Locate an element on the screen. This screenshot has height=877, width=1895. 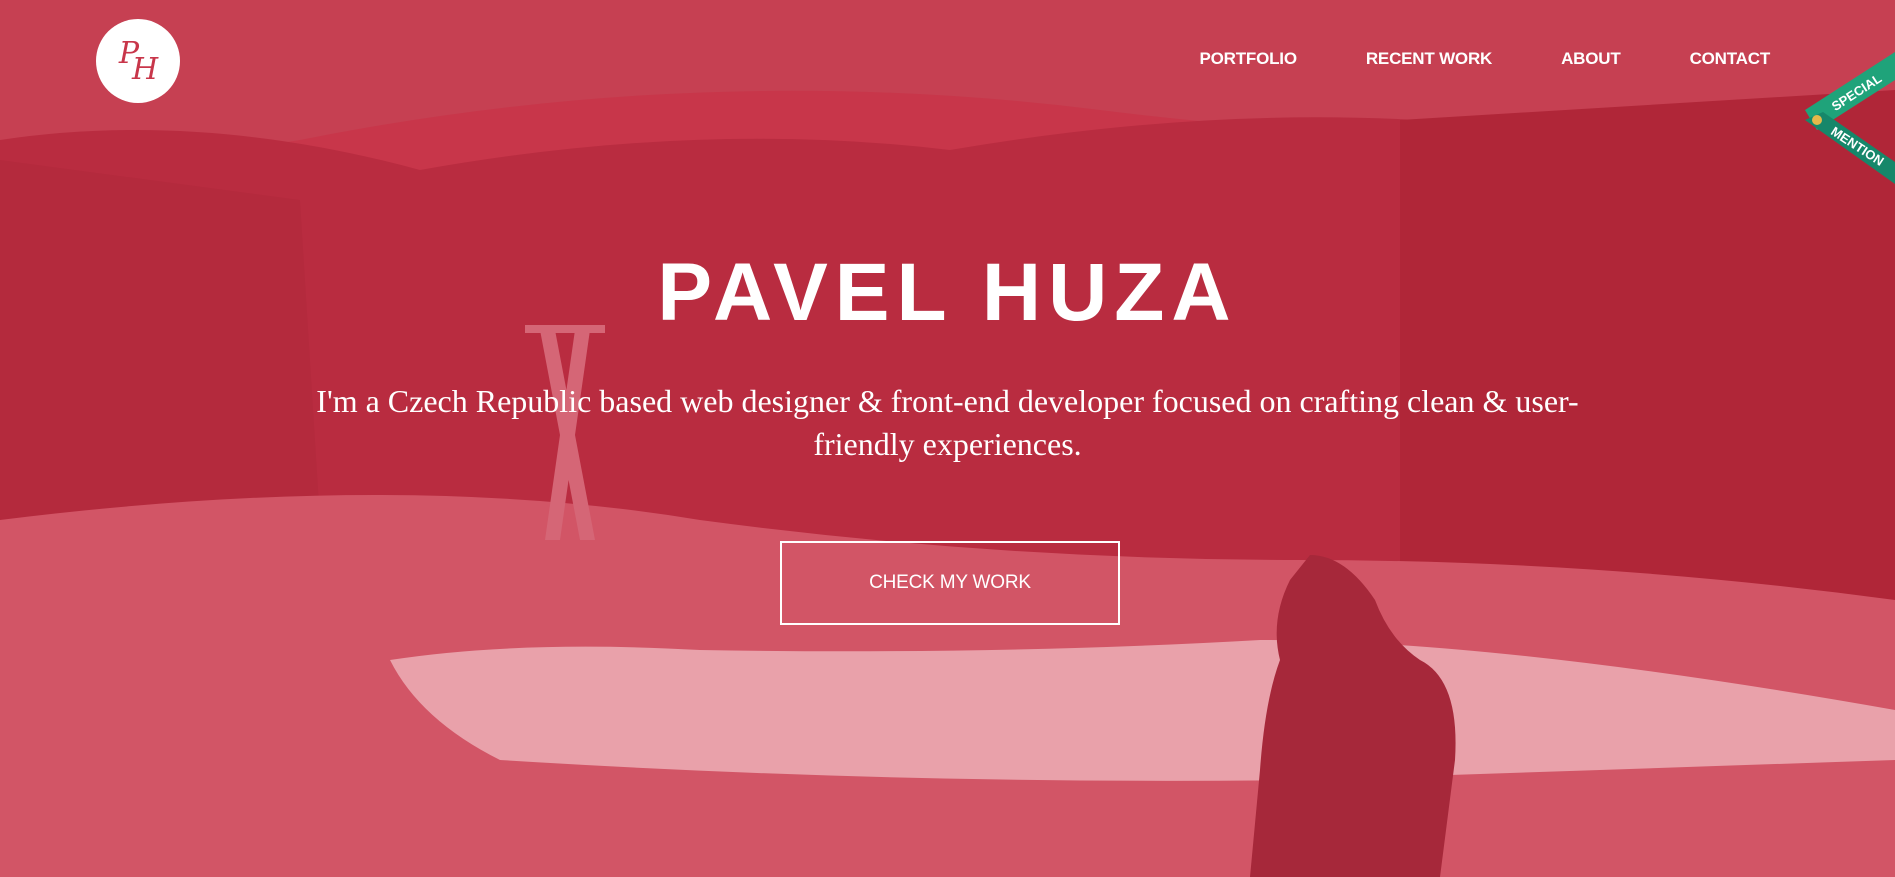
check-my-work-button: CHECK MY WORK is located at coordinates (950, 583).